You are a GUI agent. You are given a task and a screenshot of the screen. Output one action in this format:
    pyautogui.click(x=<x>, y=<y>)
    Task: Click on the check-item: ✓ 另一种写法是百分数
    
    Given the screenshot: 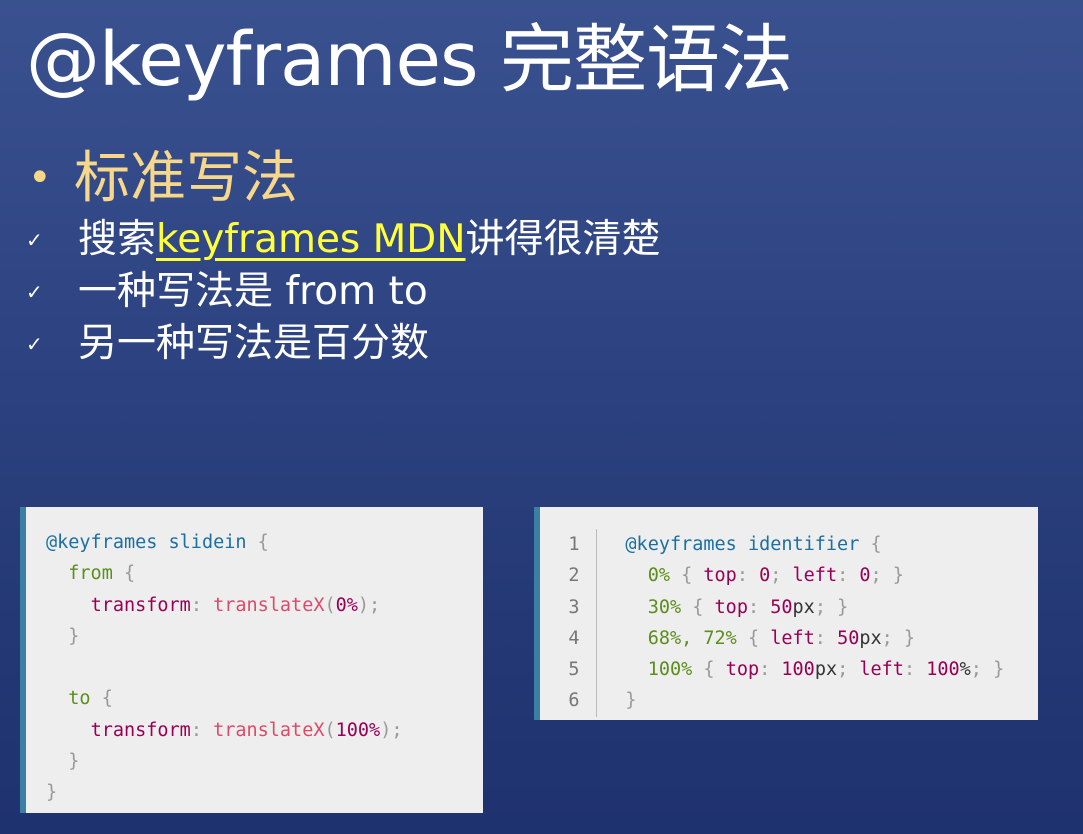 What is the action you would take?
    pyautogui.click(x=342, y=344)
    